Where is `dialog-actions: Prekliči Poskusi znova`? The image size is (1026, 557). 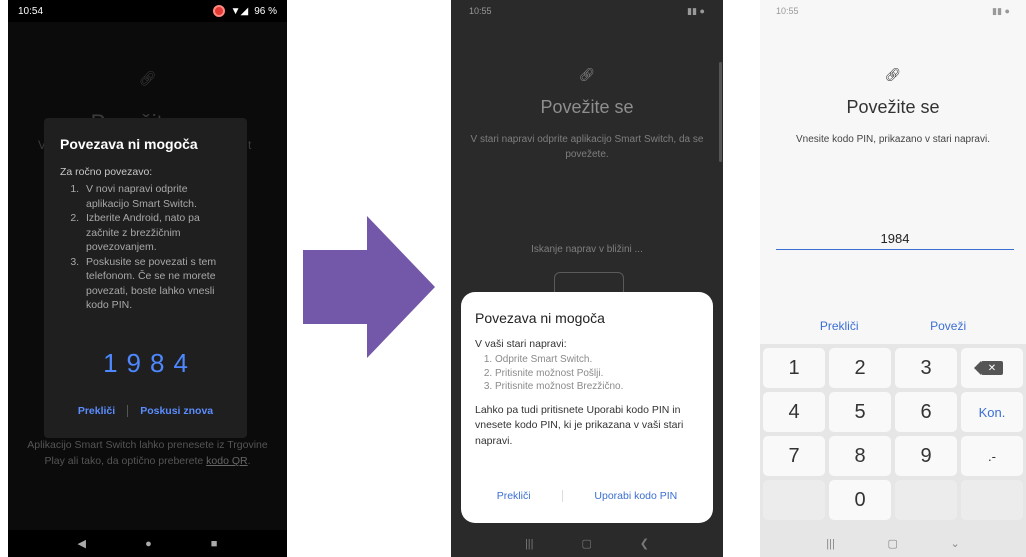
dialog-actions: Prekliči Poskusi znova is located at coordinates (145, 411).